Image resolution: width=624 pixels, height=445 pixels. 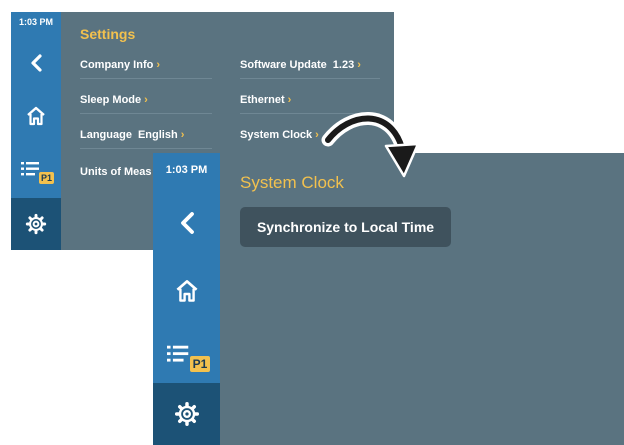 I want to click on menu-item-company-info: Company Info ›, so click(x=146, y=65).